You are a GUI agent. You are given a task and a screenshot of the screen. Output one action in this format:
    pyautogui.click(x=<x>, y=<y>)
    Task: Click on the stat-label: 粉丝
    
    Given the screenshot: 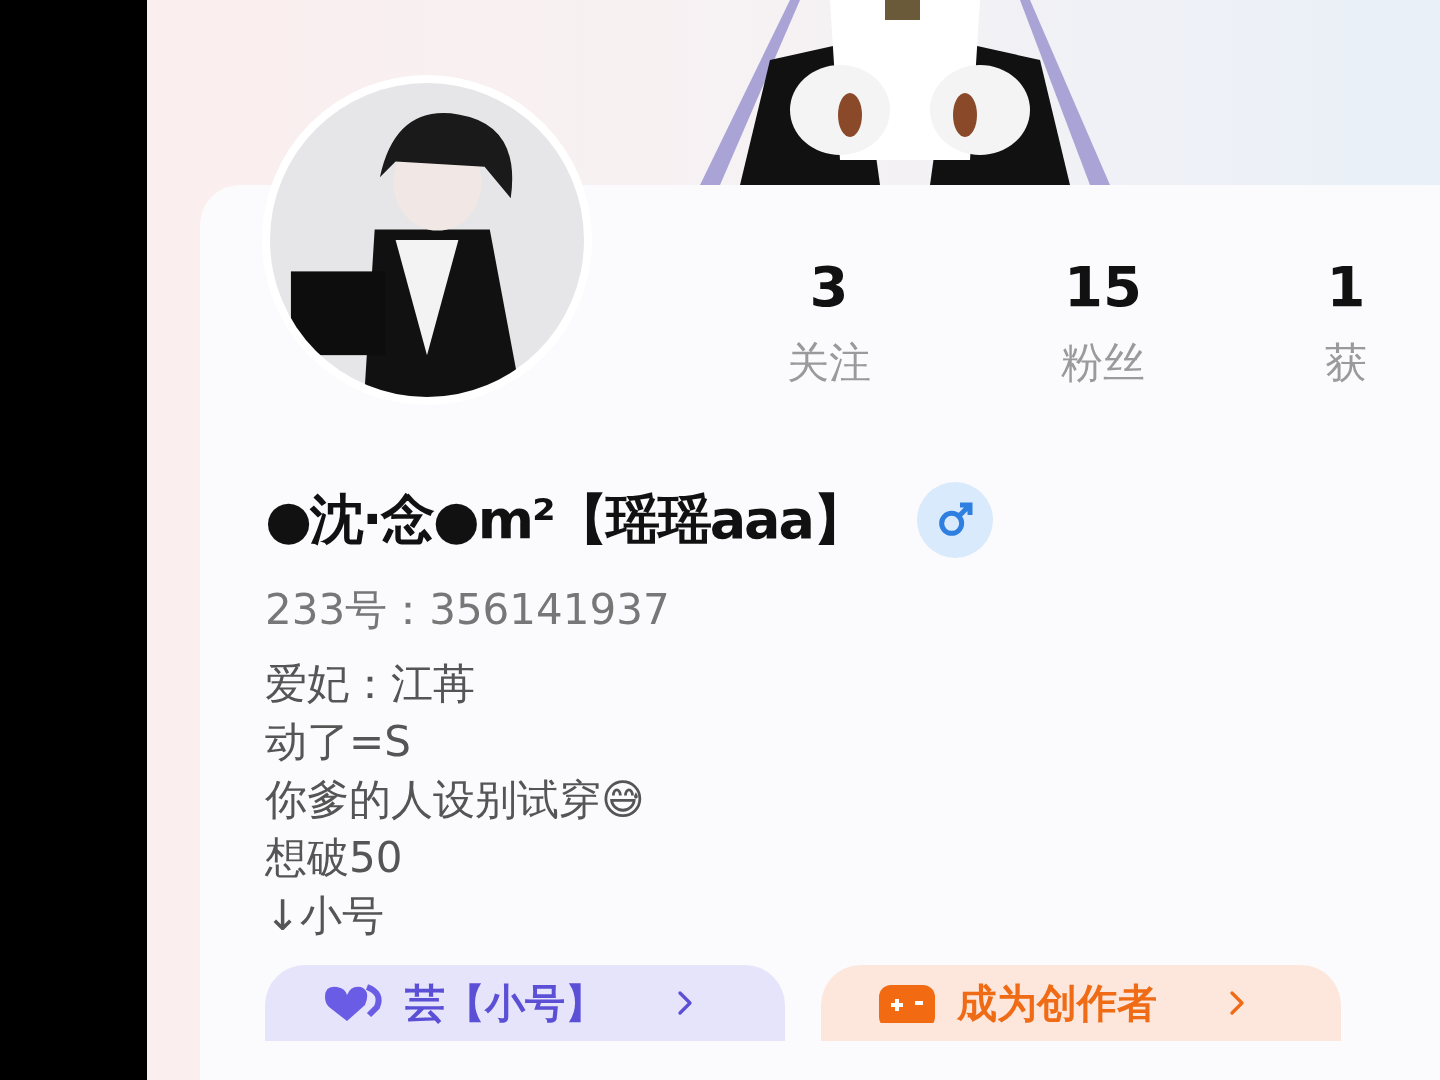 What is the action you would take?
    pyautogui.click(x=1103, y=363)
    